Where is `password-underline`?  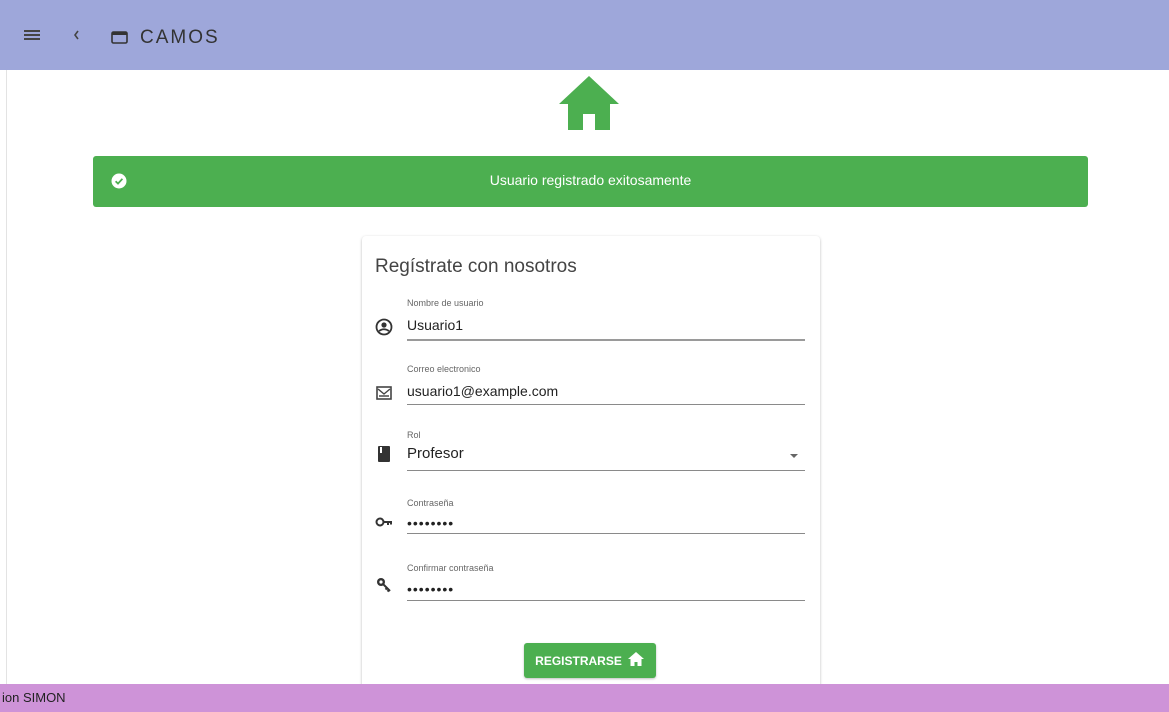
password-underline is located at coordinates (606, 533).